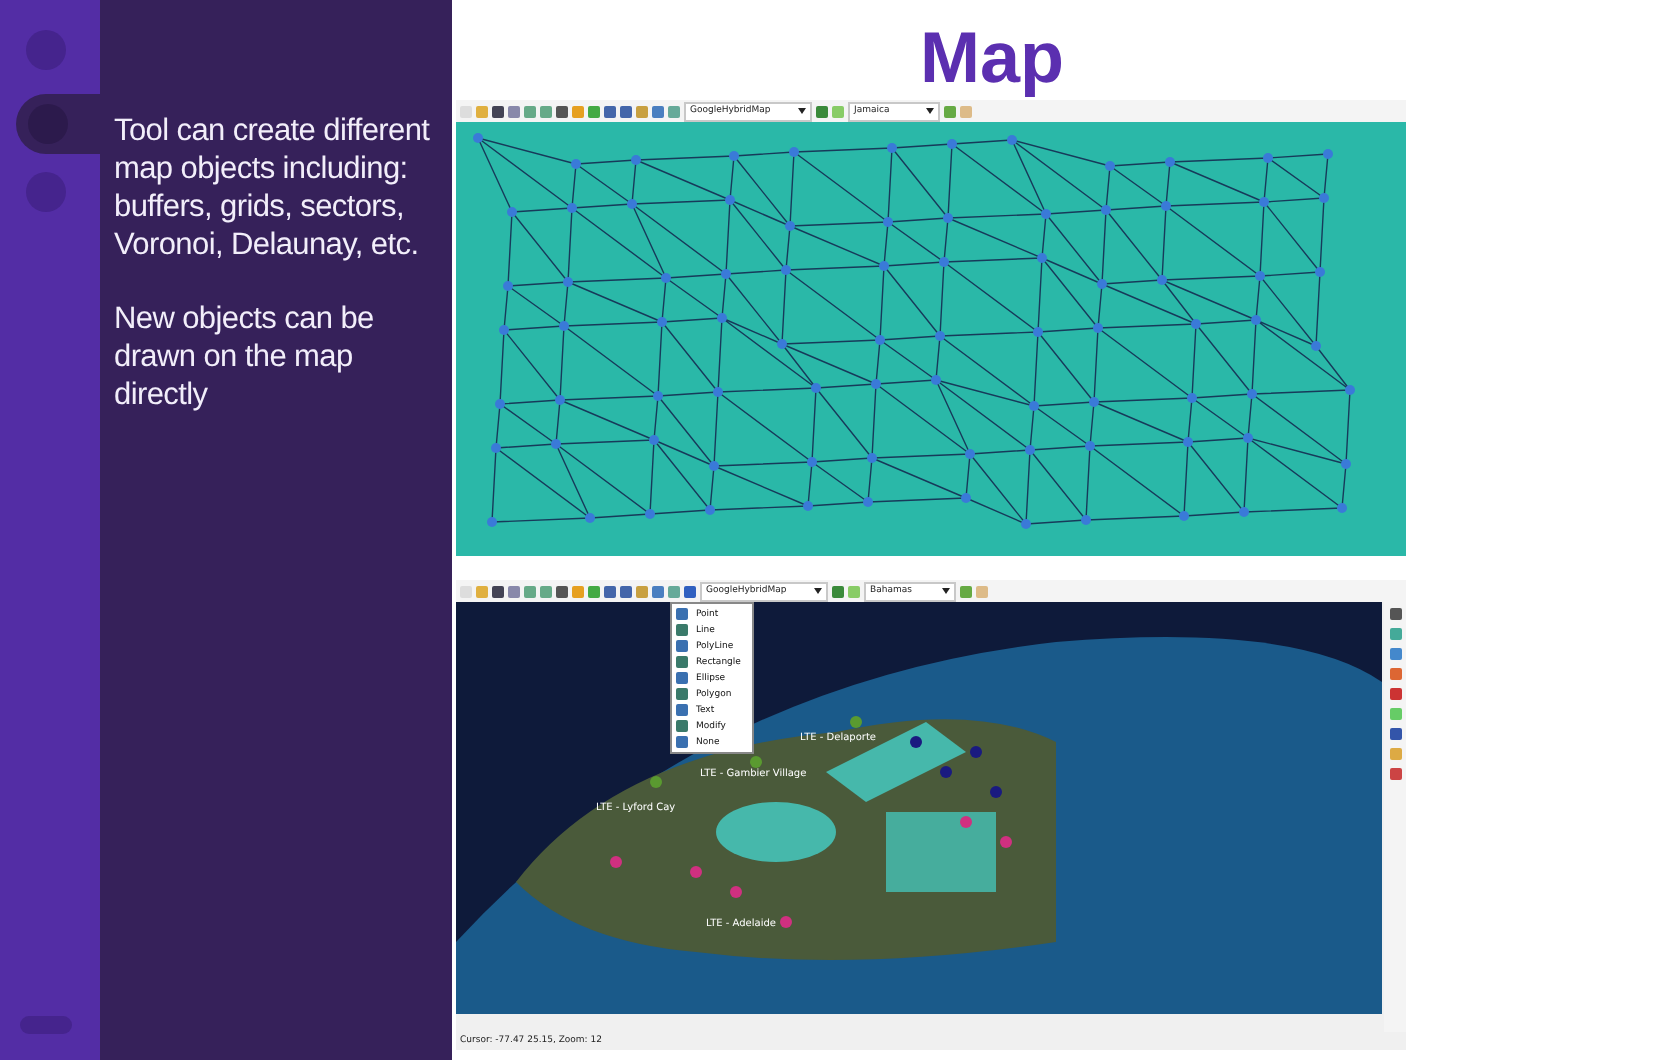 The width and height of the screenshot is (1668, 1060). Describe the element at coordinates (245, 357) in the screenshot. I see `body-text: New objects can be drawn on the map directly` at that location.